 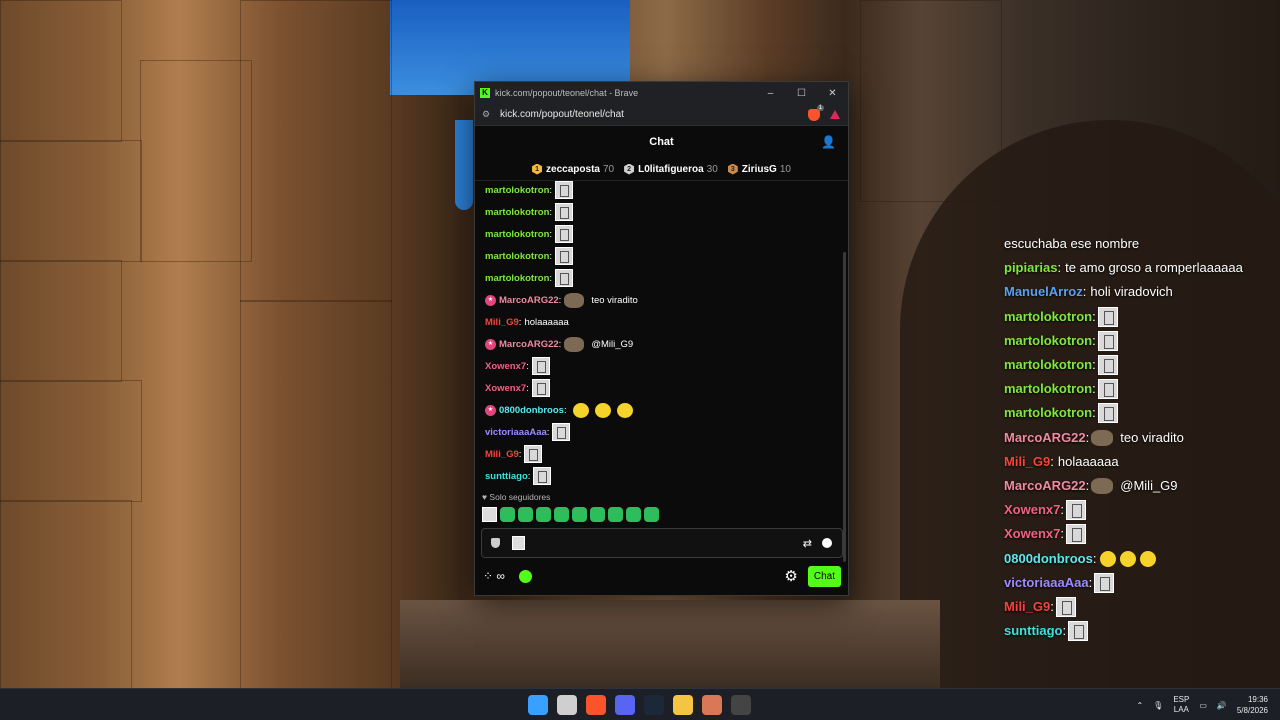 I want to click on leaderboard-entry: 1 zeccaposta 70, so click(x=573, y=169).